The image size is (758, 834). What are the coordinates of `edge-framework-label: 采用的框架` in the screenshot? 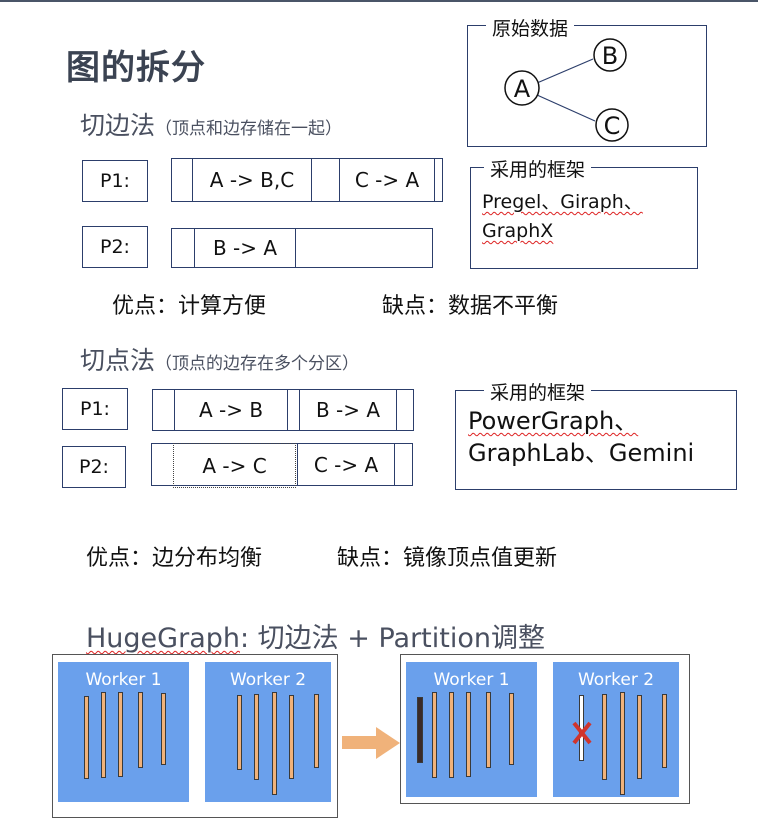 It's located at (538, 168).